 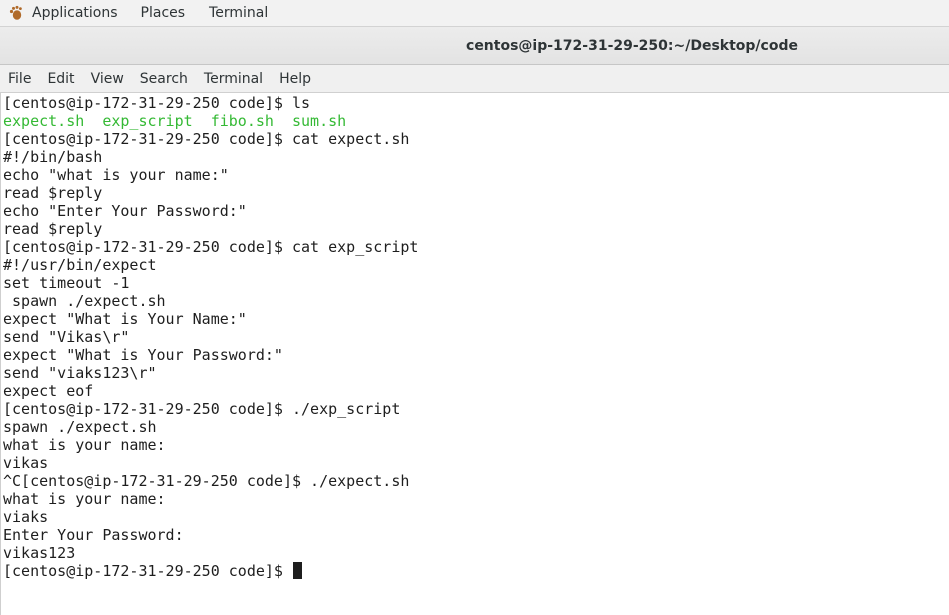 I want to click on terminal-line: viaks, so click(x=26, y=517).